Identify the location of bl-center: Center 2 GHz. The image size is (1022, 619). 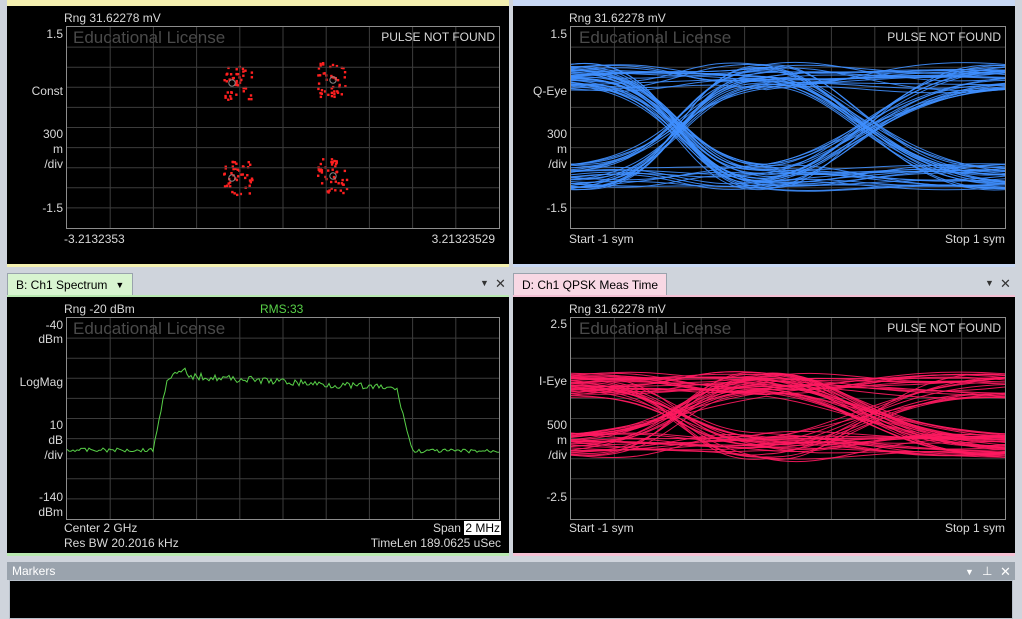
(101, 528).